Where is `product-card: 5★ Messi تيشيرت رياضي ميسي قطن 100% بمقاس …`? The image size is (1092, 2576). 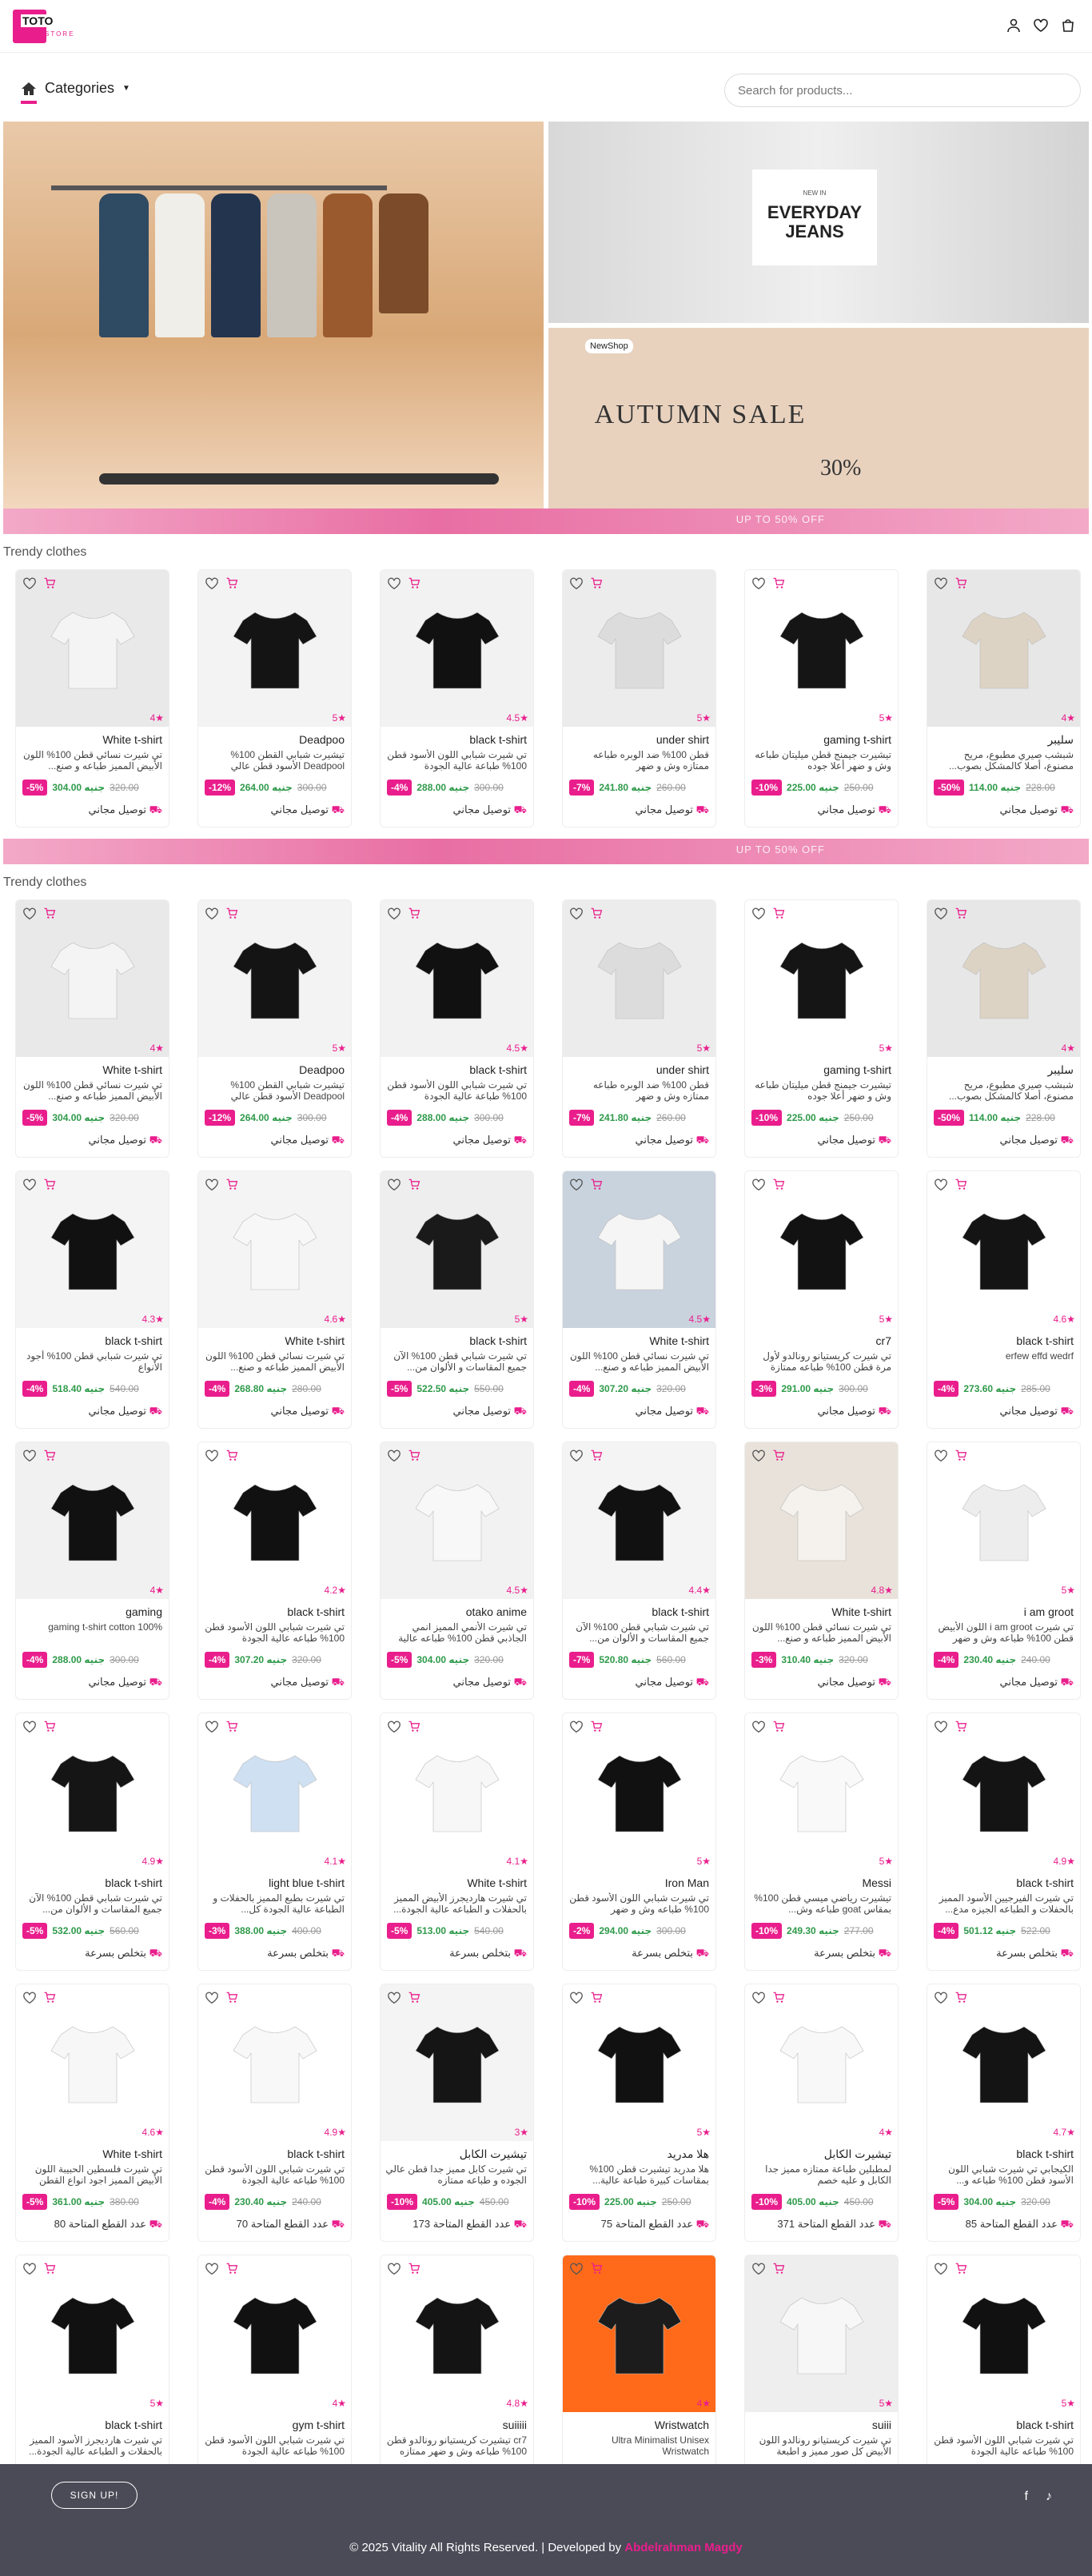
product-card: 5★ Messi تيشيرت رياضي ميسي قطن 100% بمقاس … is located at coordinates (821, 1842).